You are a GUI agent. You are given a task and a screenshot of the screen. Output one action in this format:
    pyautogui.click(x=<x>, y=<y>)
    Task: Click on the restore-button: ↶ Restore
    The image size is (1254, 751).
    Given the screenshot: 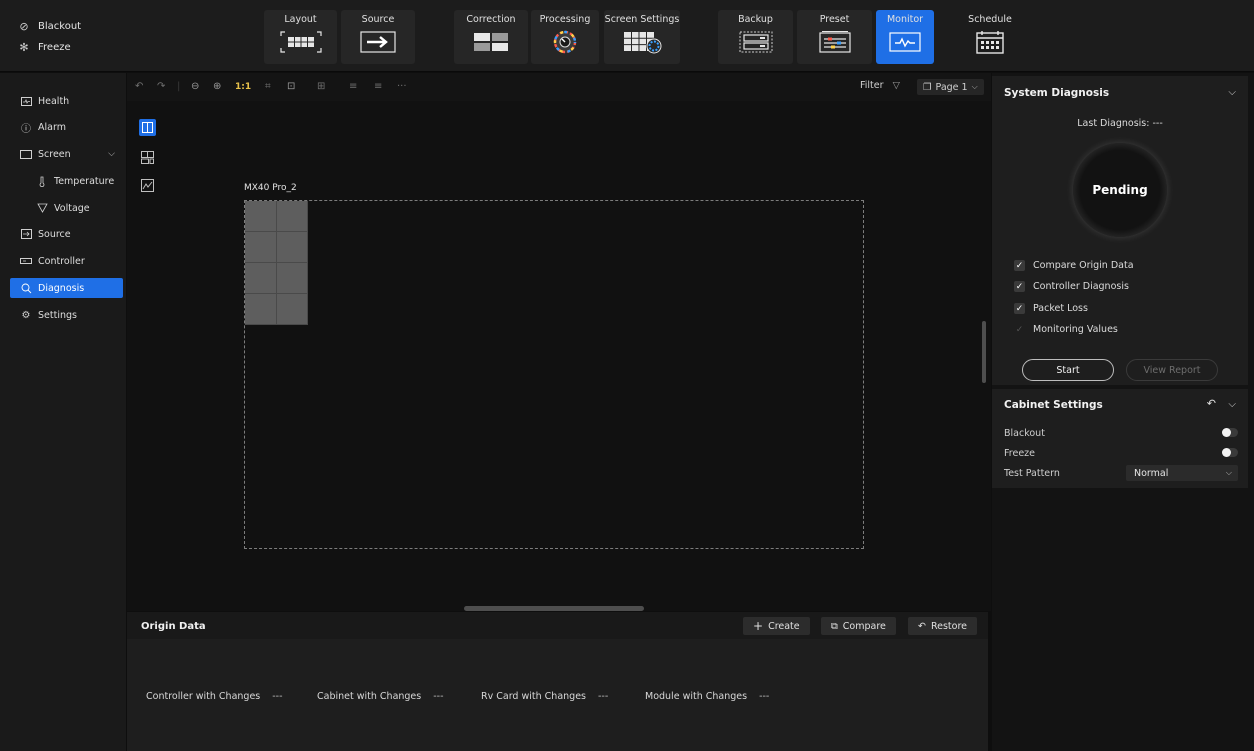 What is the action you would take?
    pyautogui.click(x=943, y=626)
    